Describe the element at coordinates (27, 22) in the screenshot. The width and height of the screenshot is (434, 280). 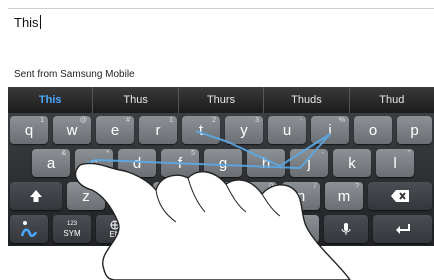
I see `message-text: This` at that location.